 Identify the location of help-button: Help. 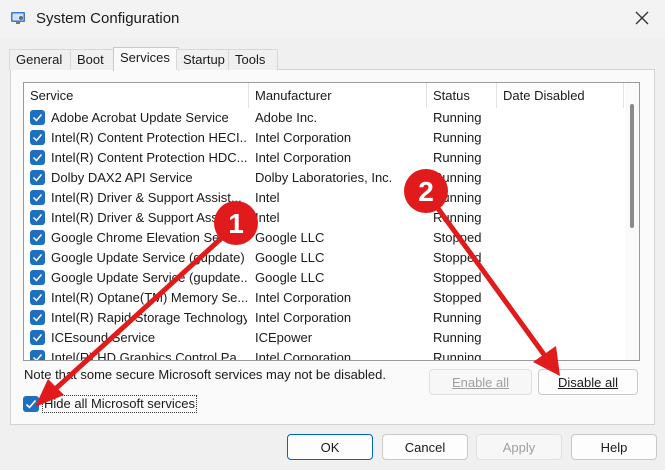
(614, 447).